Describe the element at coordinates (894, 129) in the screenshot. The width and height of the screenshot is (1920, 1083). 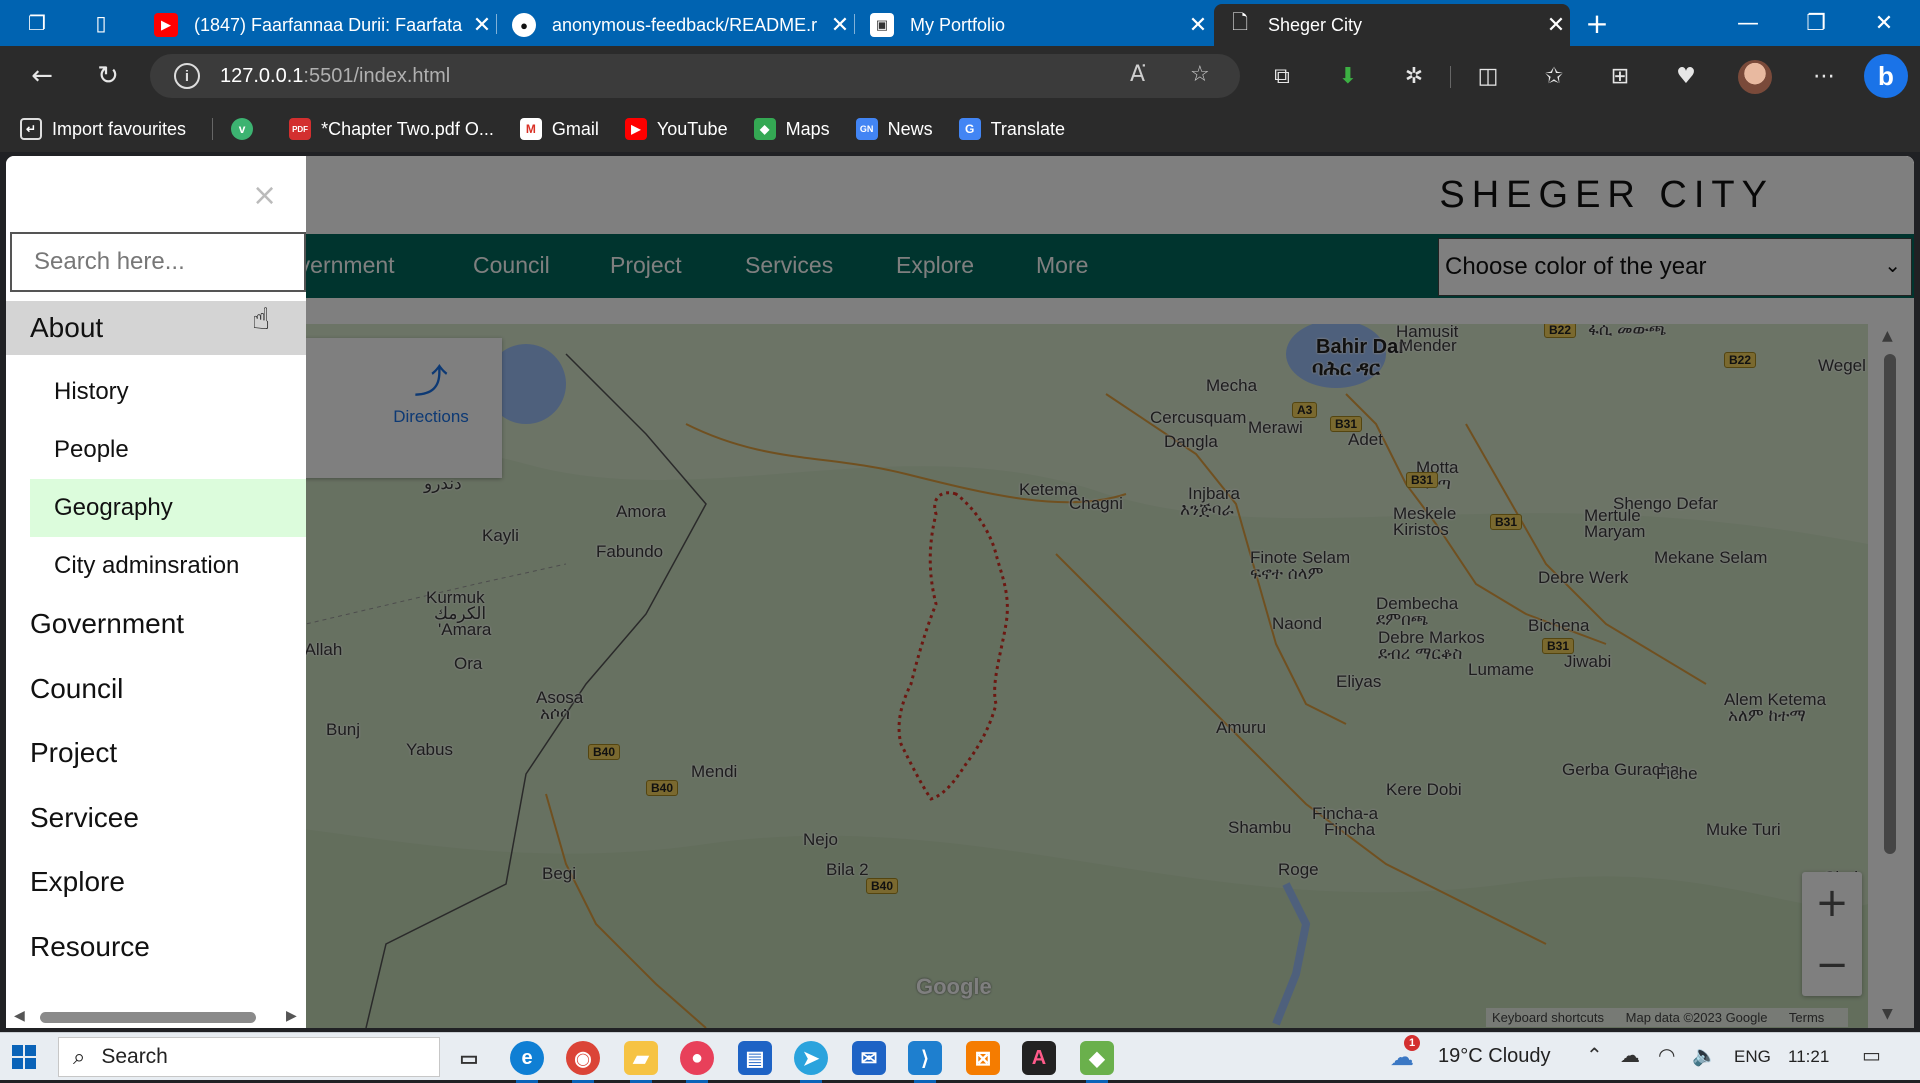
I see `bookmark-news: GN News` at that location.